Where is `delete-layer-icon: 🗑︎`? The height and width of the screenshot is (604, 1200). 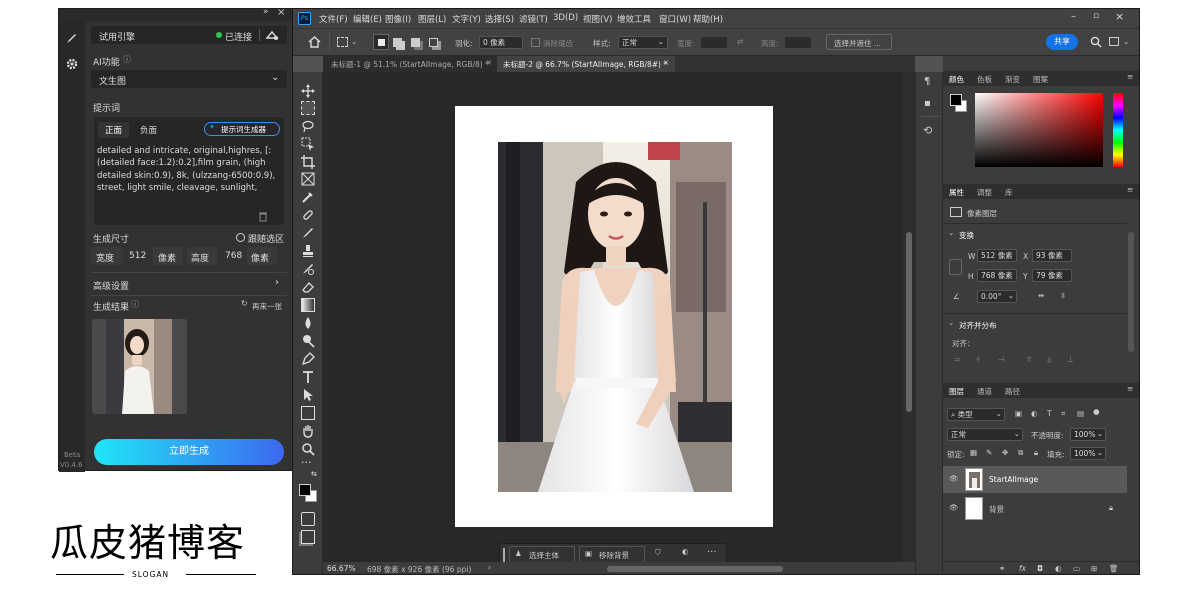
delete-layer-icon: 🗑︎ is located at coordinates (1114, 568).